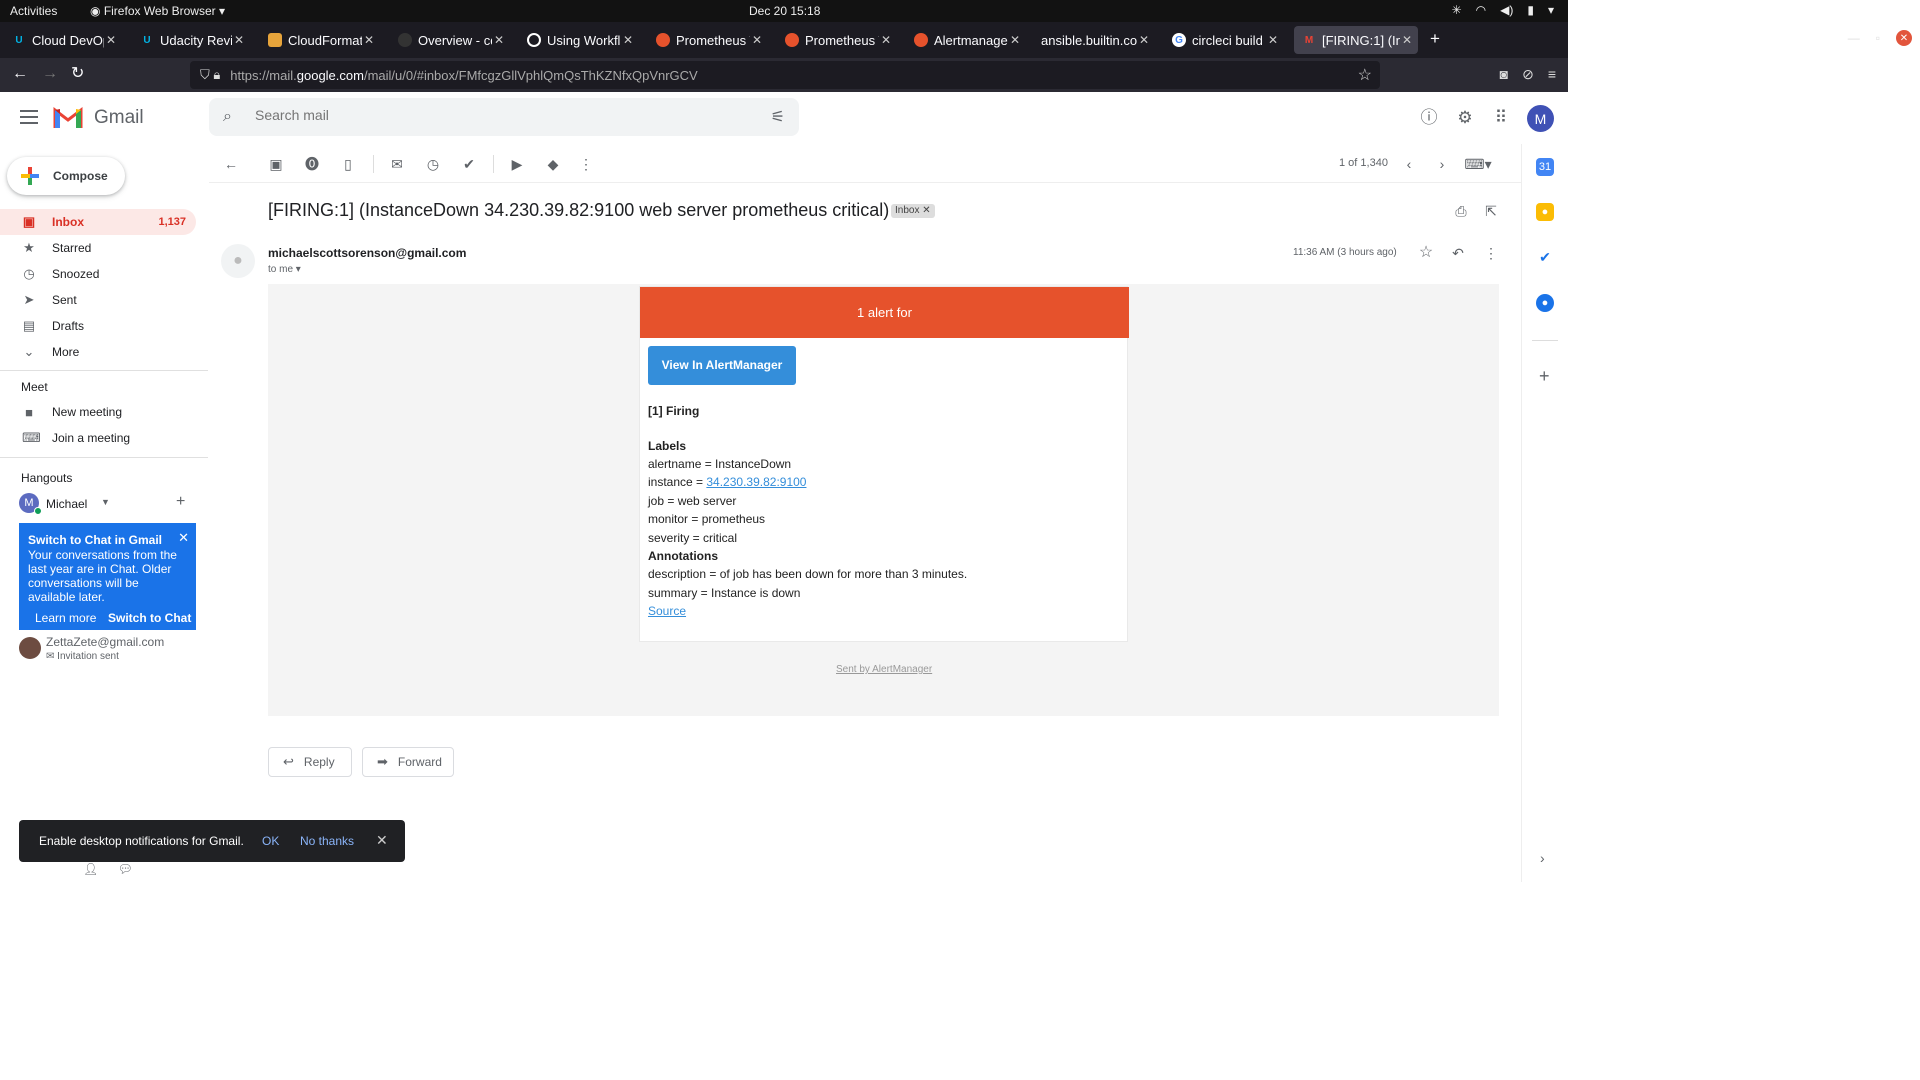 The image size is (1920, 1080). I want to click on help-icon: ⓘ, so click(1429, 118).